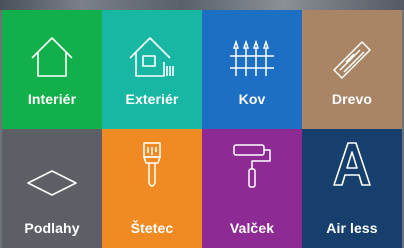  I want to click on tile-interier: Interiér, so click(52, 69).